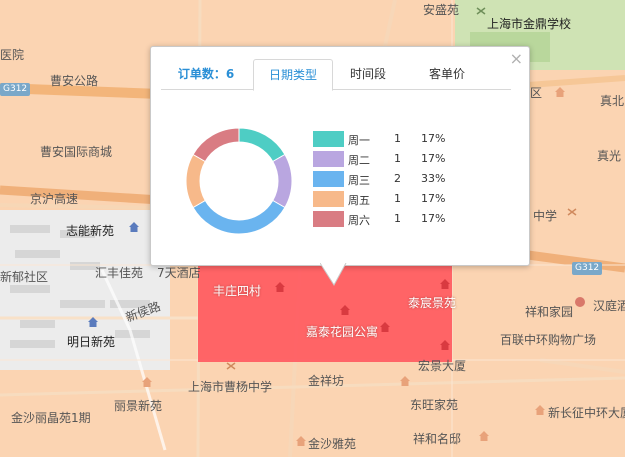 The image size is (625, 457). What do you see at coordinates (12, 55) in the screenshot?
I see `map-label-hospital: 医院` at bounding box center [12, 55].